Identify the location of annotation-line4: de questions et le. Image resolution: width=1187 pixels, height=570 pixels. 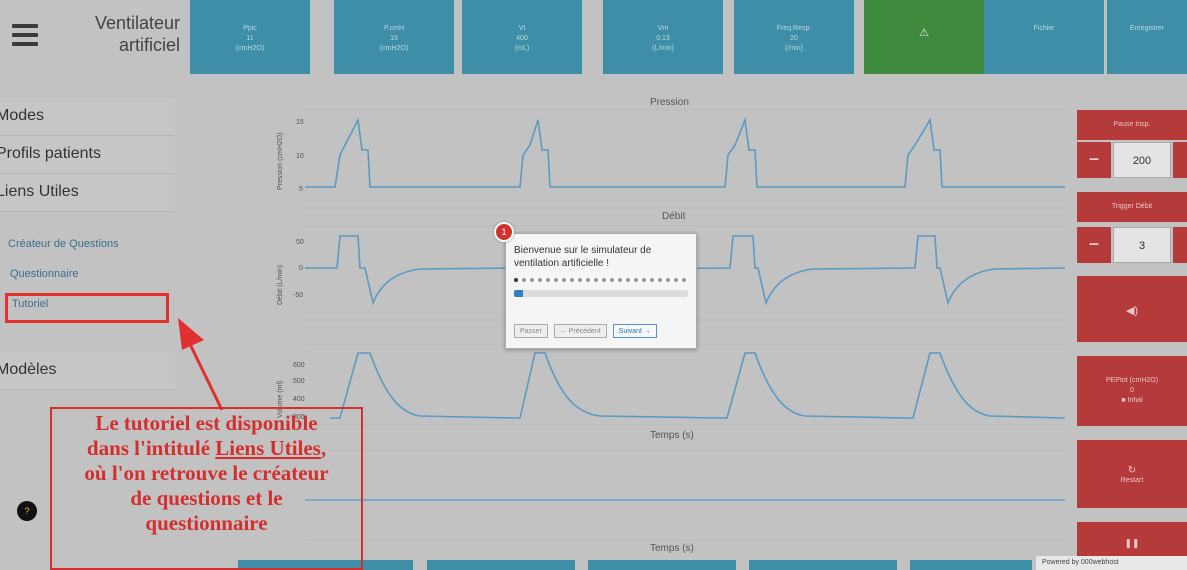
(206, 498).